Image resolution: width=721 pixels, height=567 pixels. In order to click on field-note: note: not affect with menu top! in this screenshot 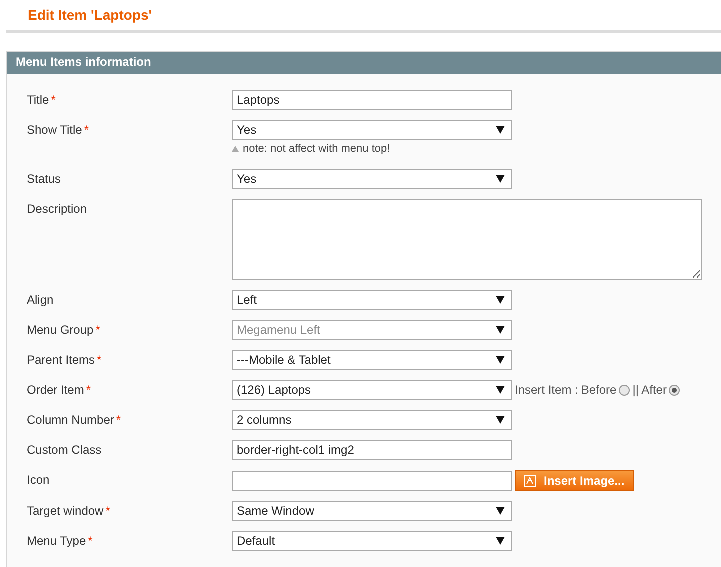, I will do `click(316, 149)`.